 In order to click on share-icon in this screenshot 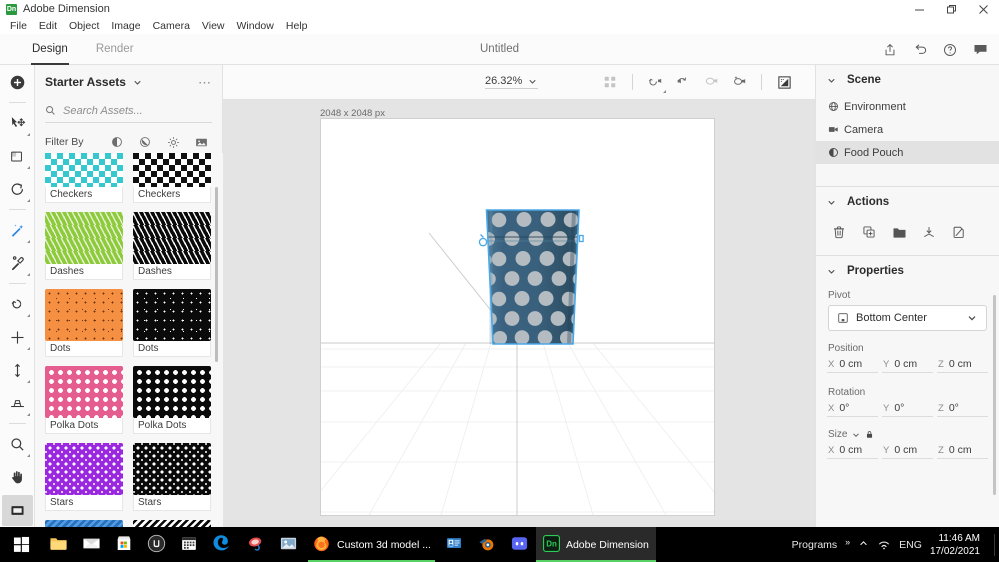, I will do `click(890, 50)`.